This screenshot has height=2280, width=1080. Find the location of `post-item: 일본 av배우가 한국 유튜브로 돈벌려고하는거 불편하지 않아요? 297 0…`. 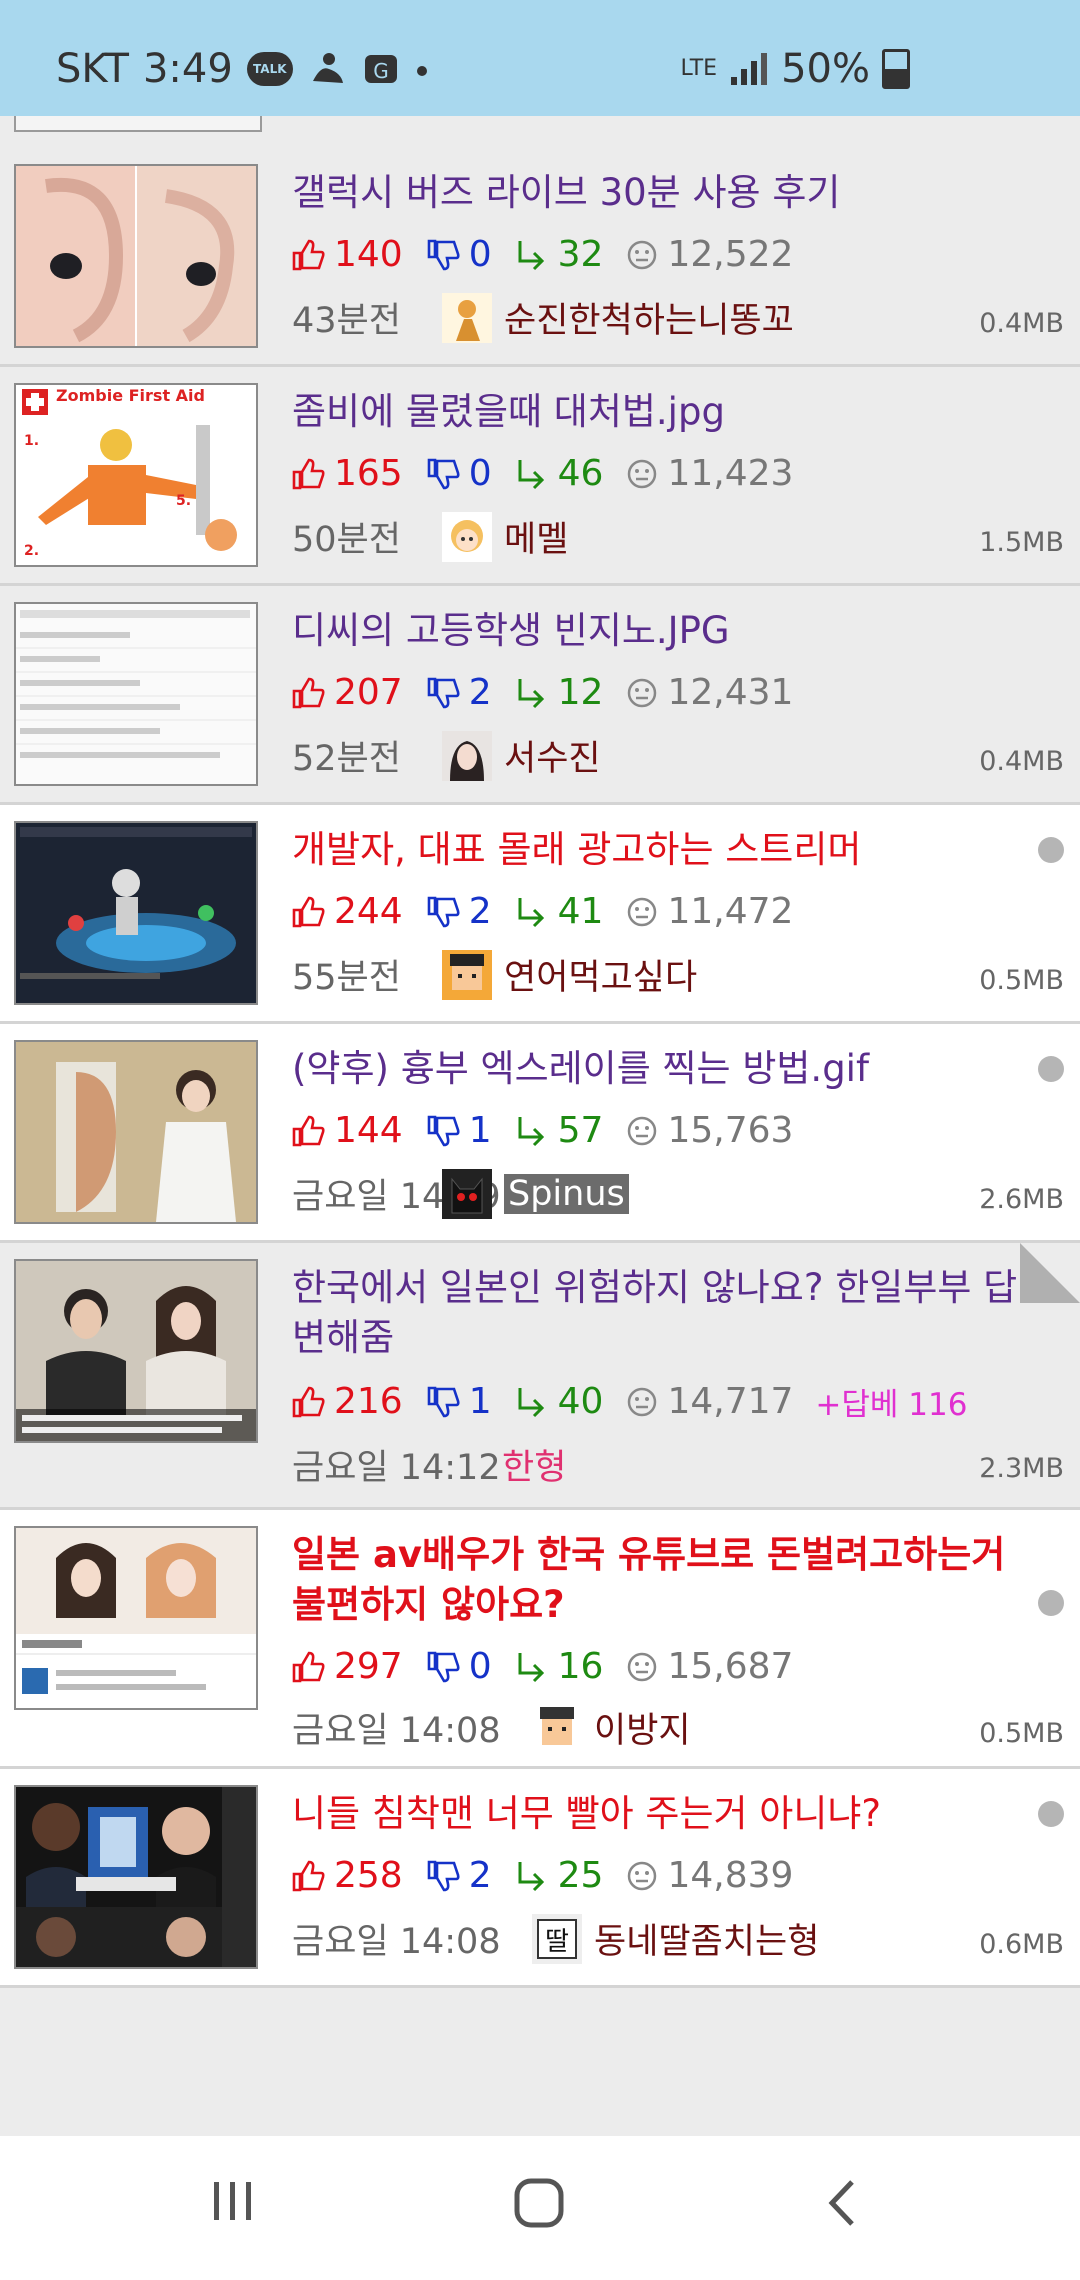

post-item: 일본 av배우가 한국 유튜브로 돈벌려고하는거 불편하지 않아요? 297 0… is located at coordinates (540, 1639).